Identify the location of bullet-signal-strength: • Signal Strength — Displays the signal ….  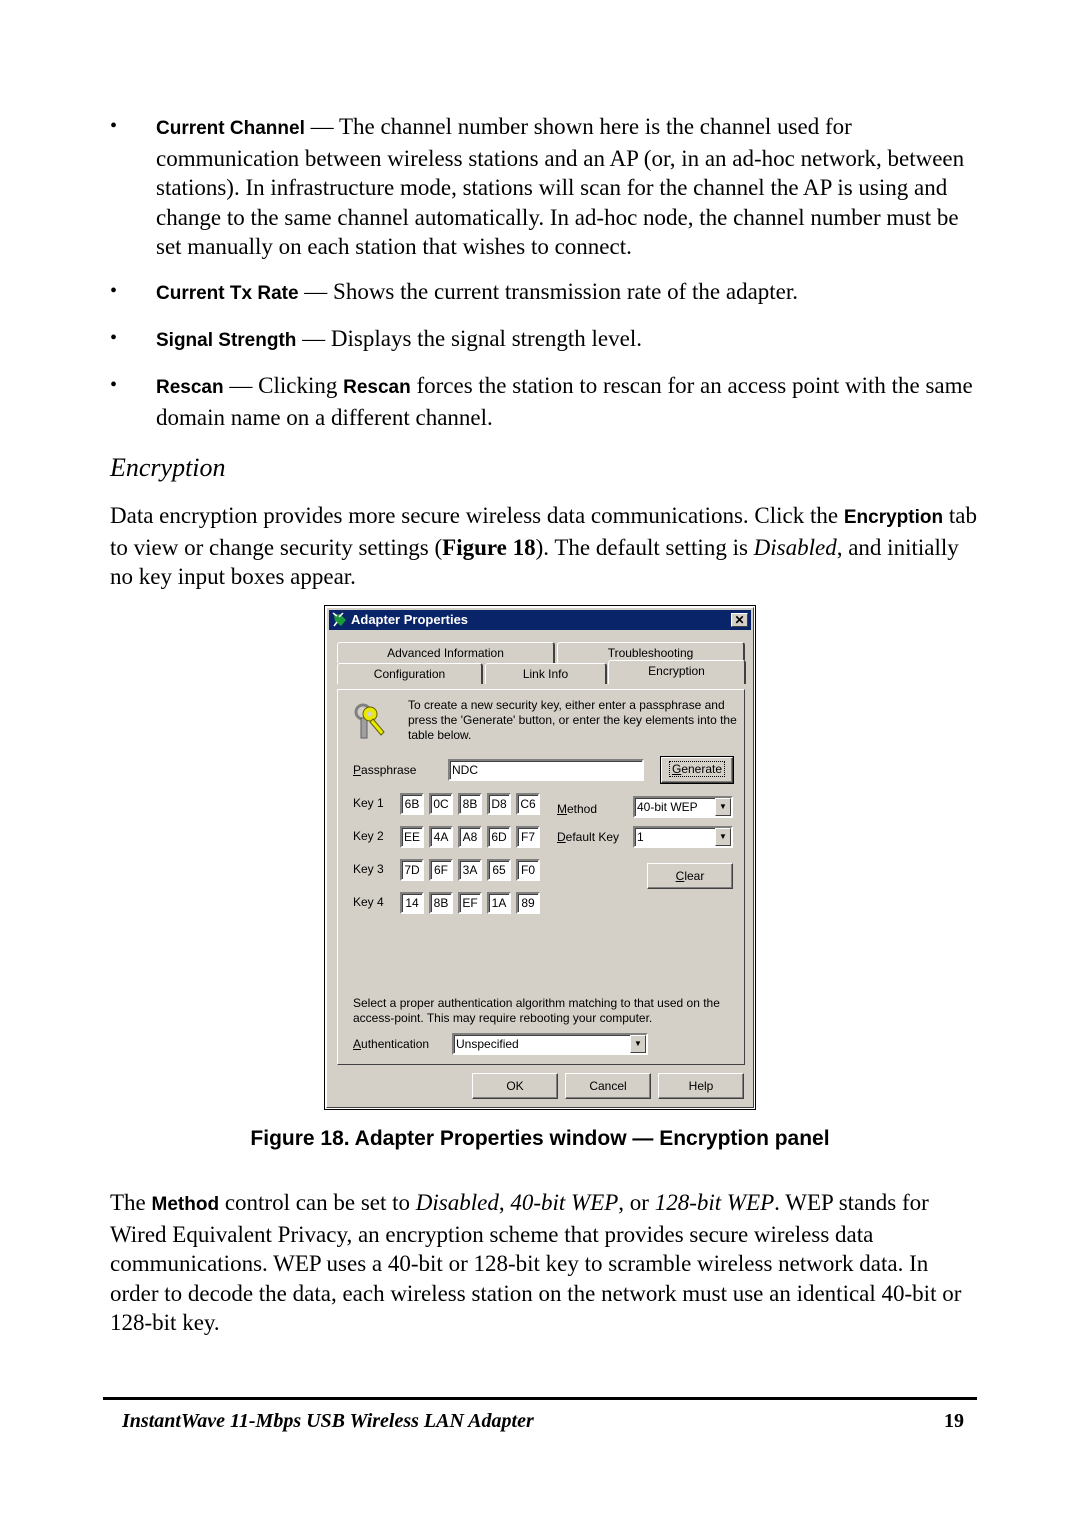
(545, 340).